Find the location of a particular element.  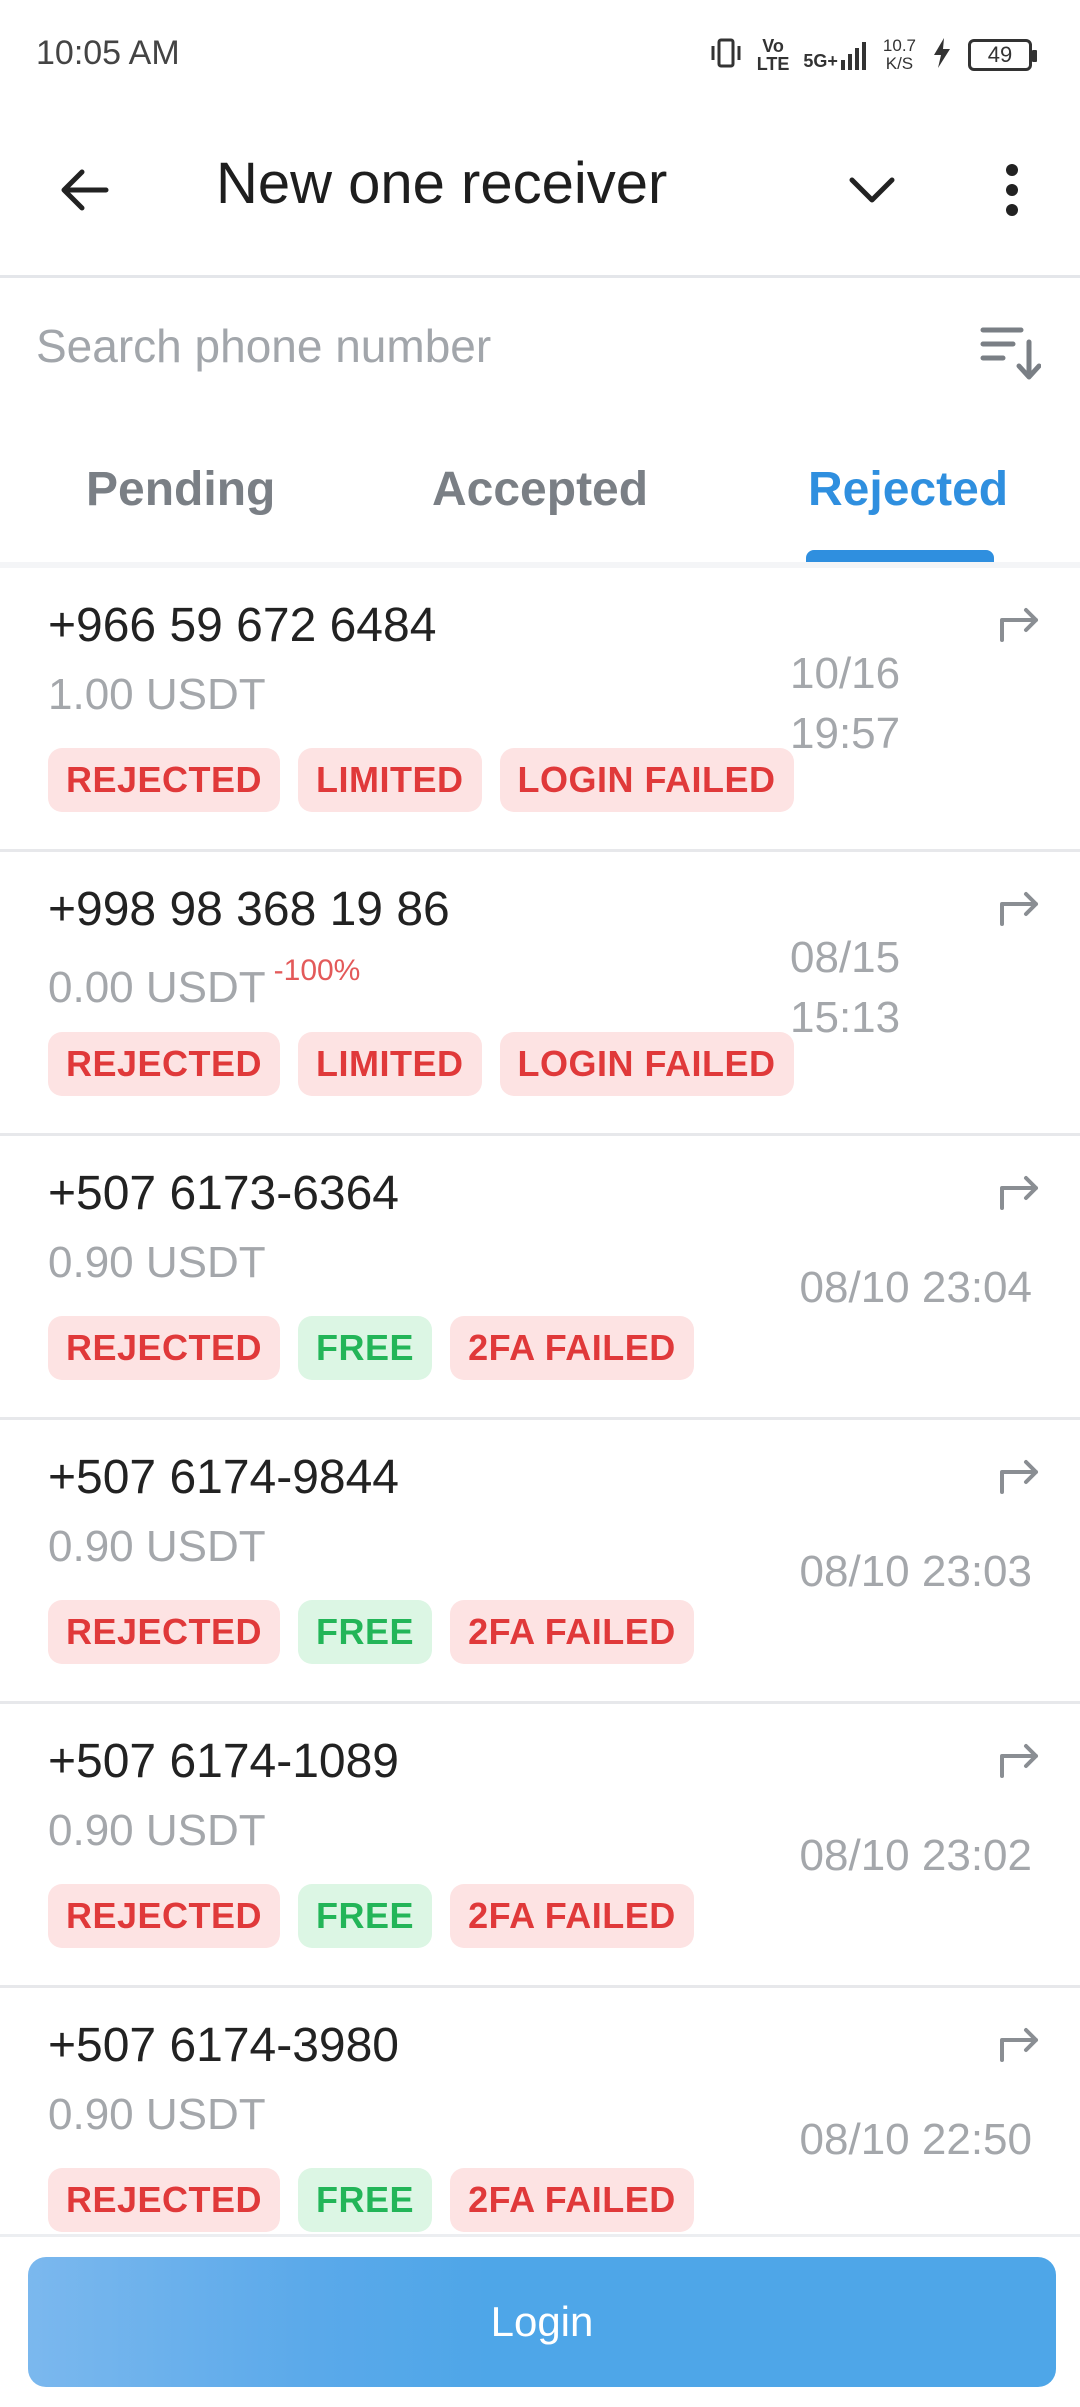

back-button is located at coordinates (84, 190).